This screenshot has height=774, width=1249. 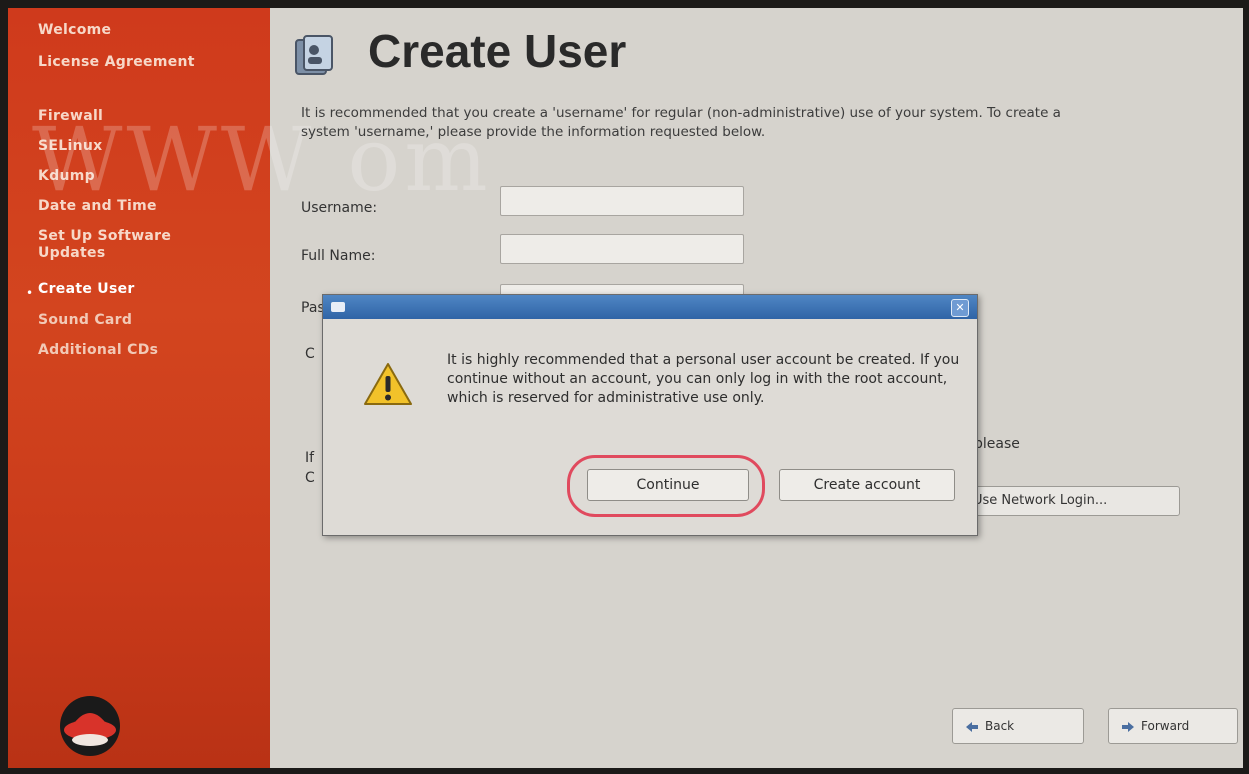 I want to click on full-name-label: Full Name:, so click(x=338, y=256).